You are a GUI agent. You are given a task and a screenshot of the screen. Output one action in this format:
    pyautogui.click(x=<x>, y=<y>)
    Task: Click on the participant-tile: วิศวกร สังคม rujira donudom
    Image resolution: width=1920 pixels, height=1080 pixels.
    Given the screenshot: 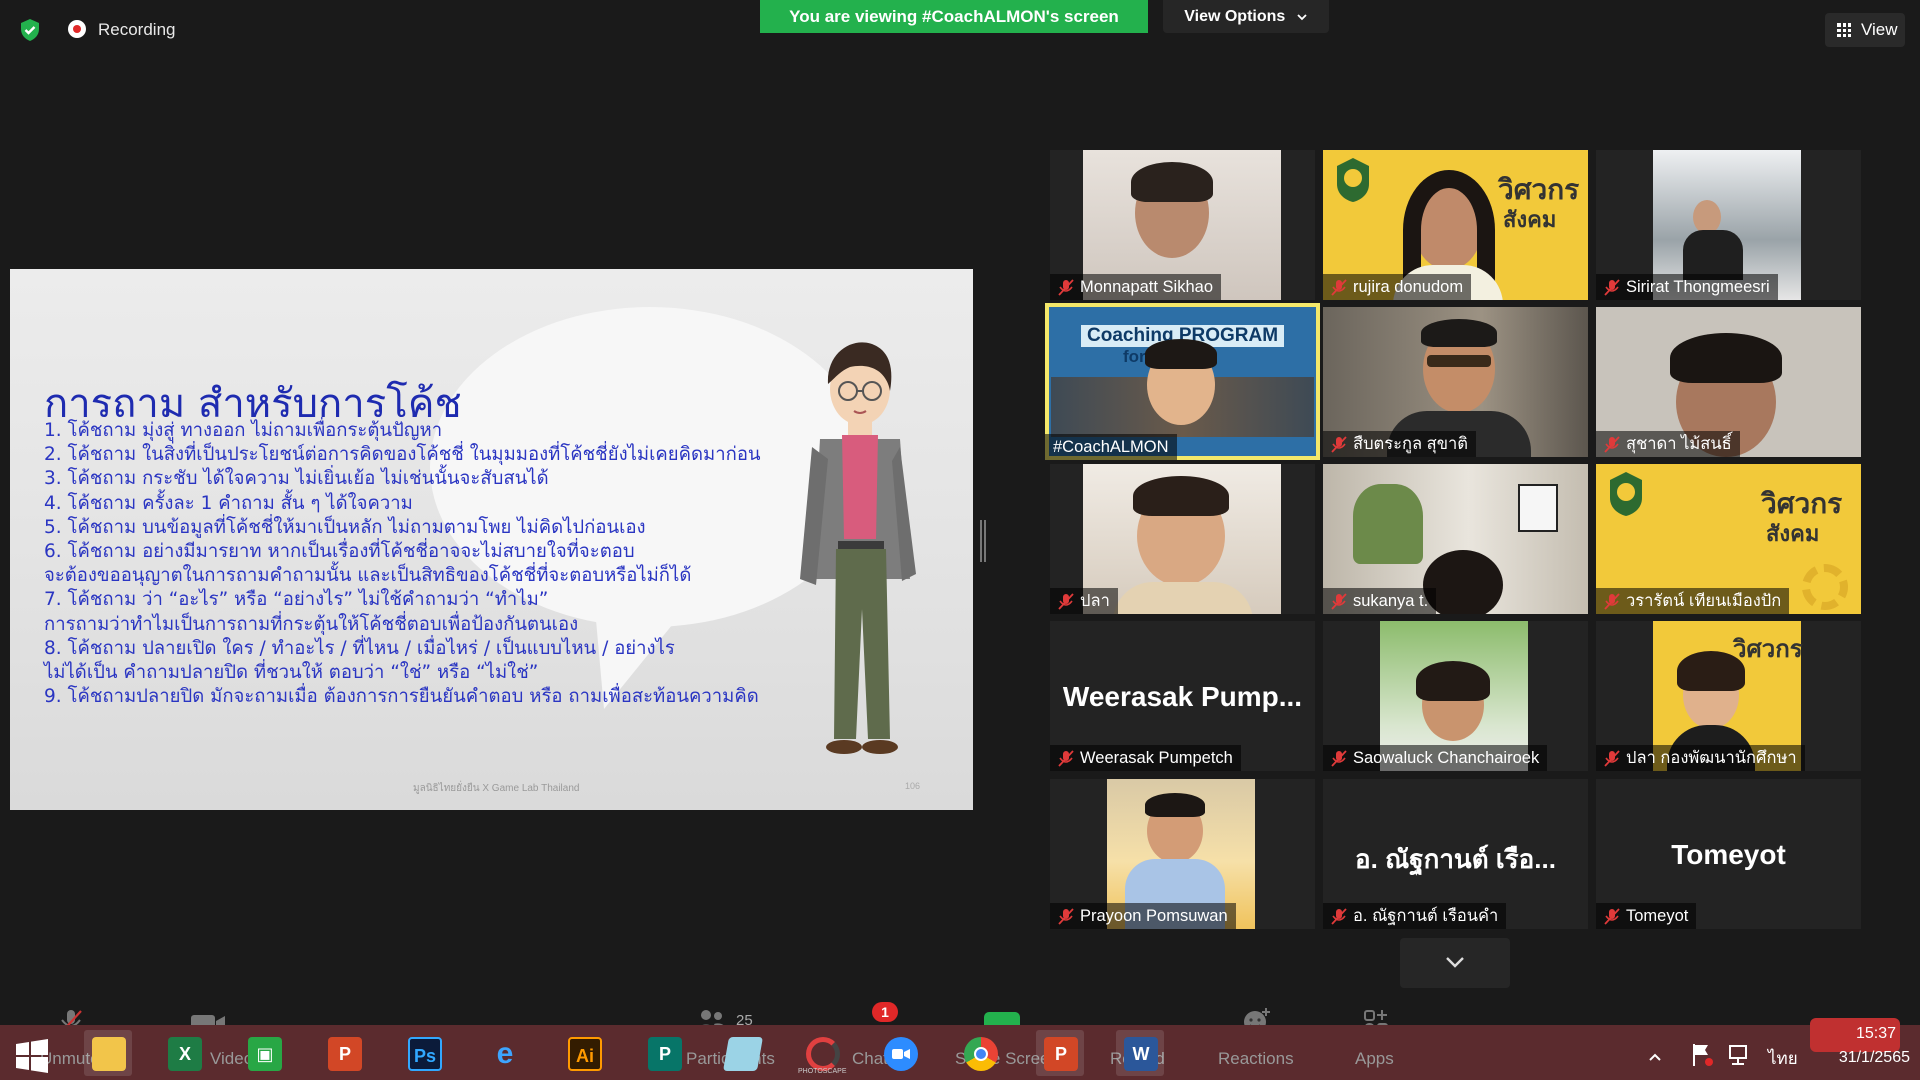 What is the action you would take?
    pyautogui.click(x=1455, y=225)
    